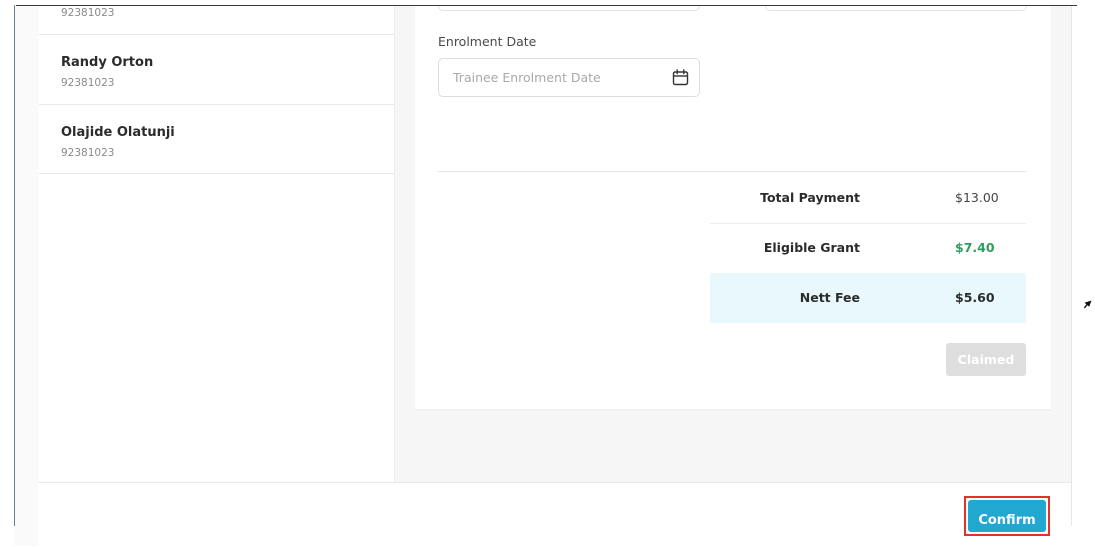  Describe the element at coordinates (487, 41) in the screenshot. I see `enrolment-date-label: Enrolment Date` at that location.